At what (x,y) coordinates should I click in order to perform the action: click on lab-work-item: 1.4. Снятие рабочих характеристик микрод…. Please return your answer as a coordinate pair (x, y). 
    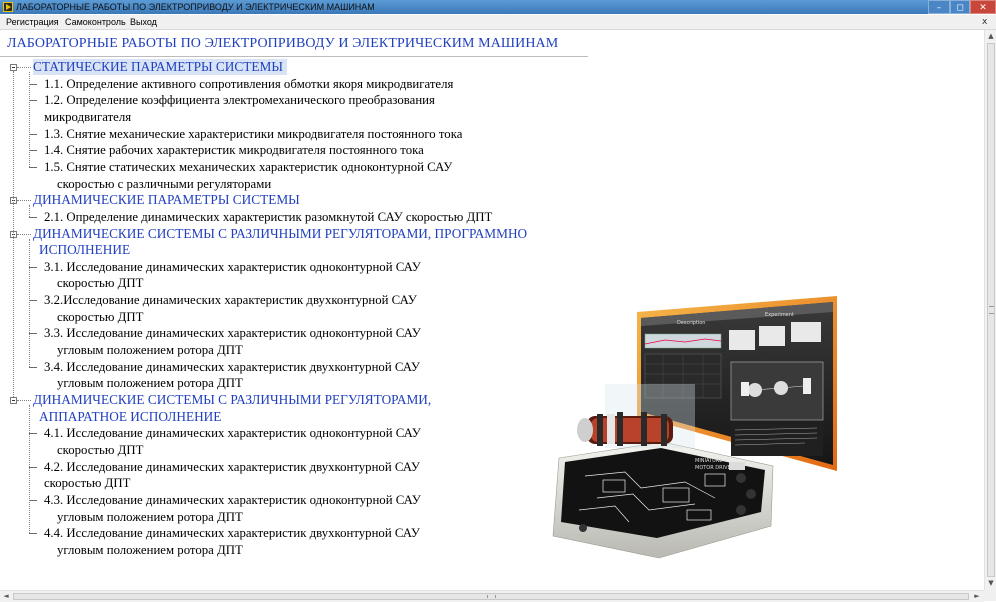
    Looking at the image, I should click on (234, 150).